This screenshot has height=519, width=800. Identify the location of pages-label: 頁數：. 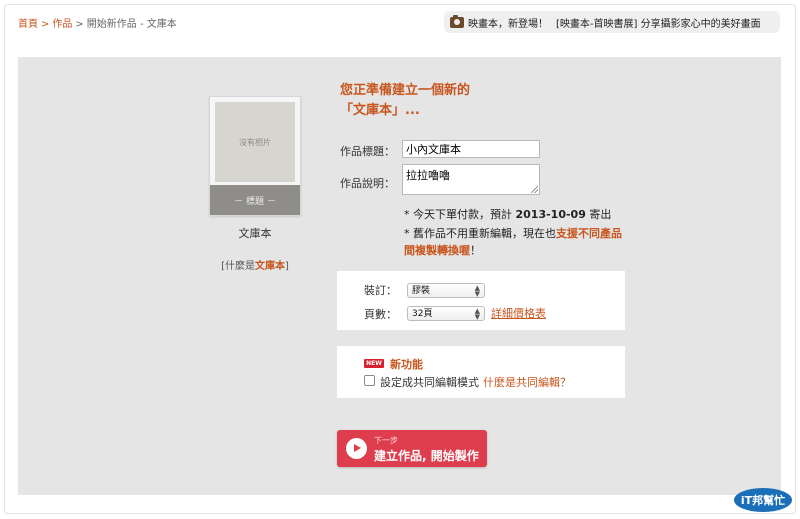
(380, 314).